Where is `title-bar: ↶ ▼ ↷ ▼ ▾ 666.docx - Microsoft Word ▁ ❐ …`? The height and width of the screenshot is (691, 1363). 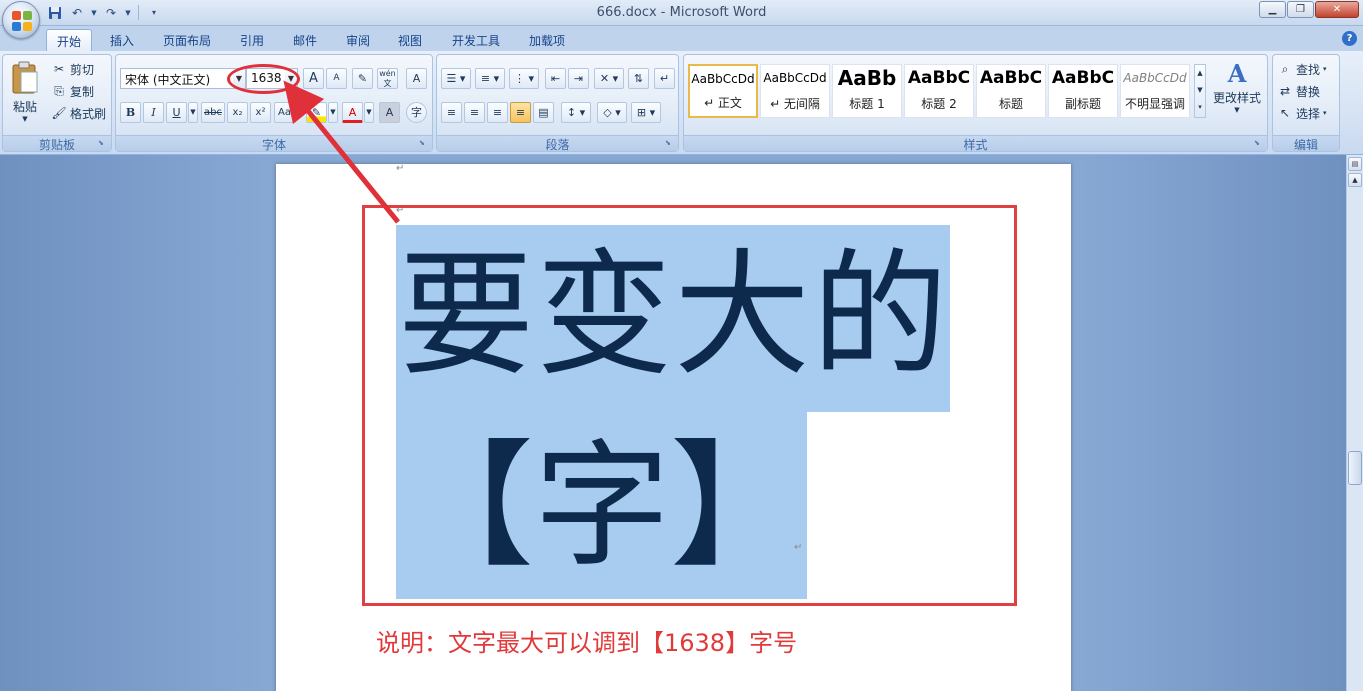
title-bar: ↶ ▼ ↷ ▼ ▾ 666.docx - Microsoft Word ▁ ❐ … is located at coordinates (681, 13).